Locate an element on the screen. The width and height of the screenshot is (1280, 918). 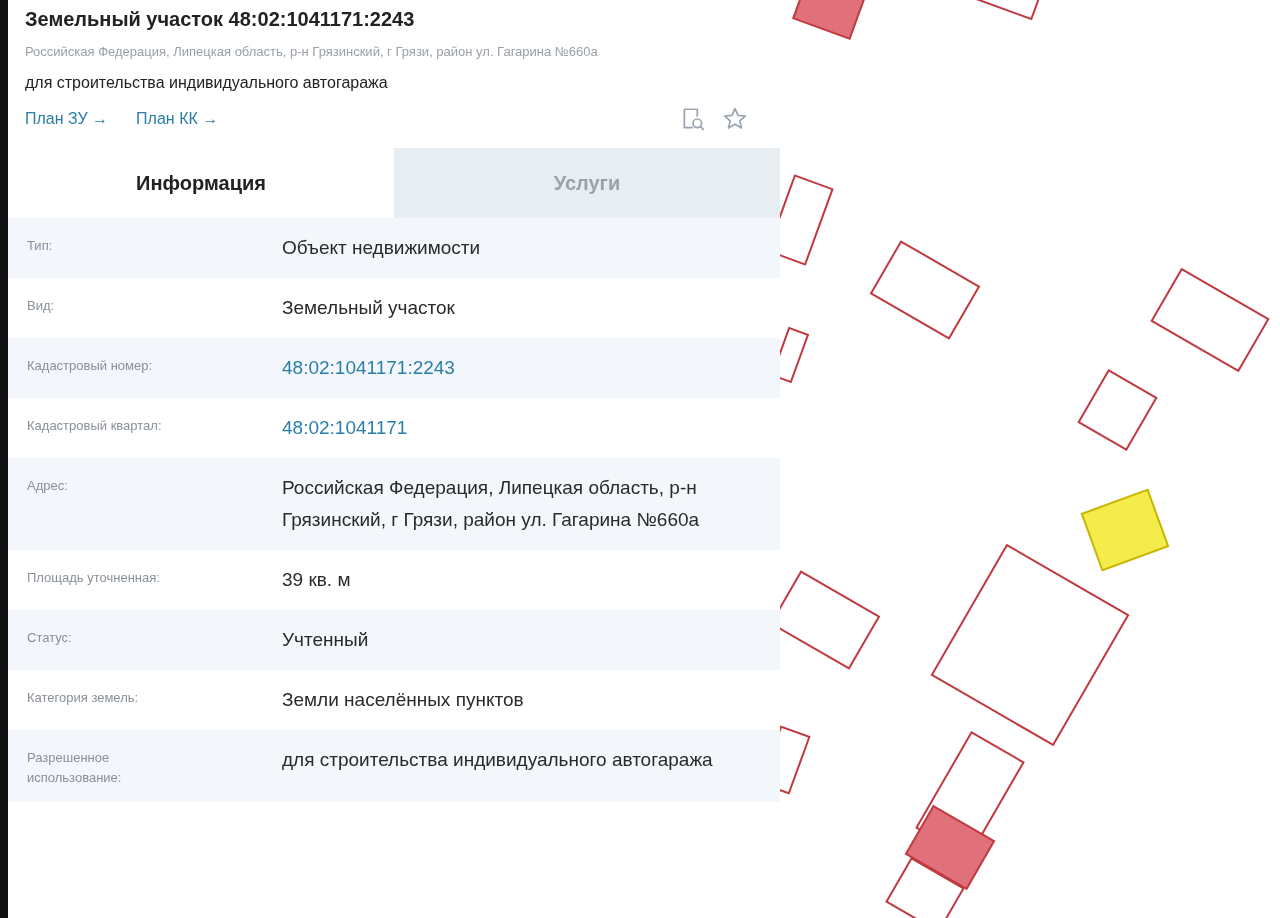
field-link: 48:02:1041171:2243 is located at coordinates (368, 368).